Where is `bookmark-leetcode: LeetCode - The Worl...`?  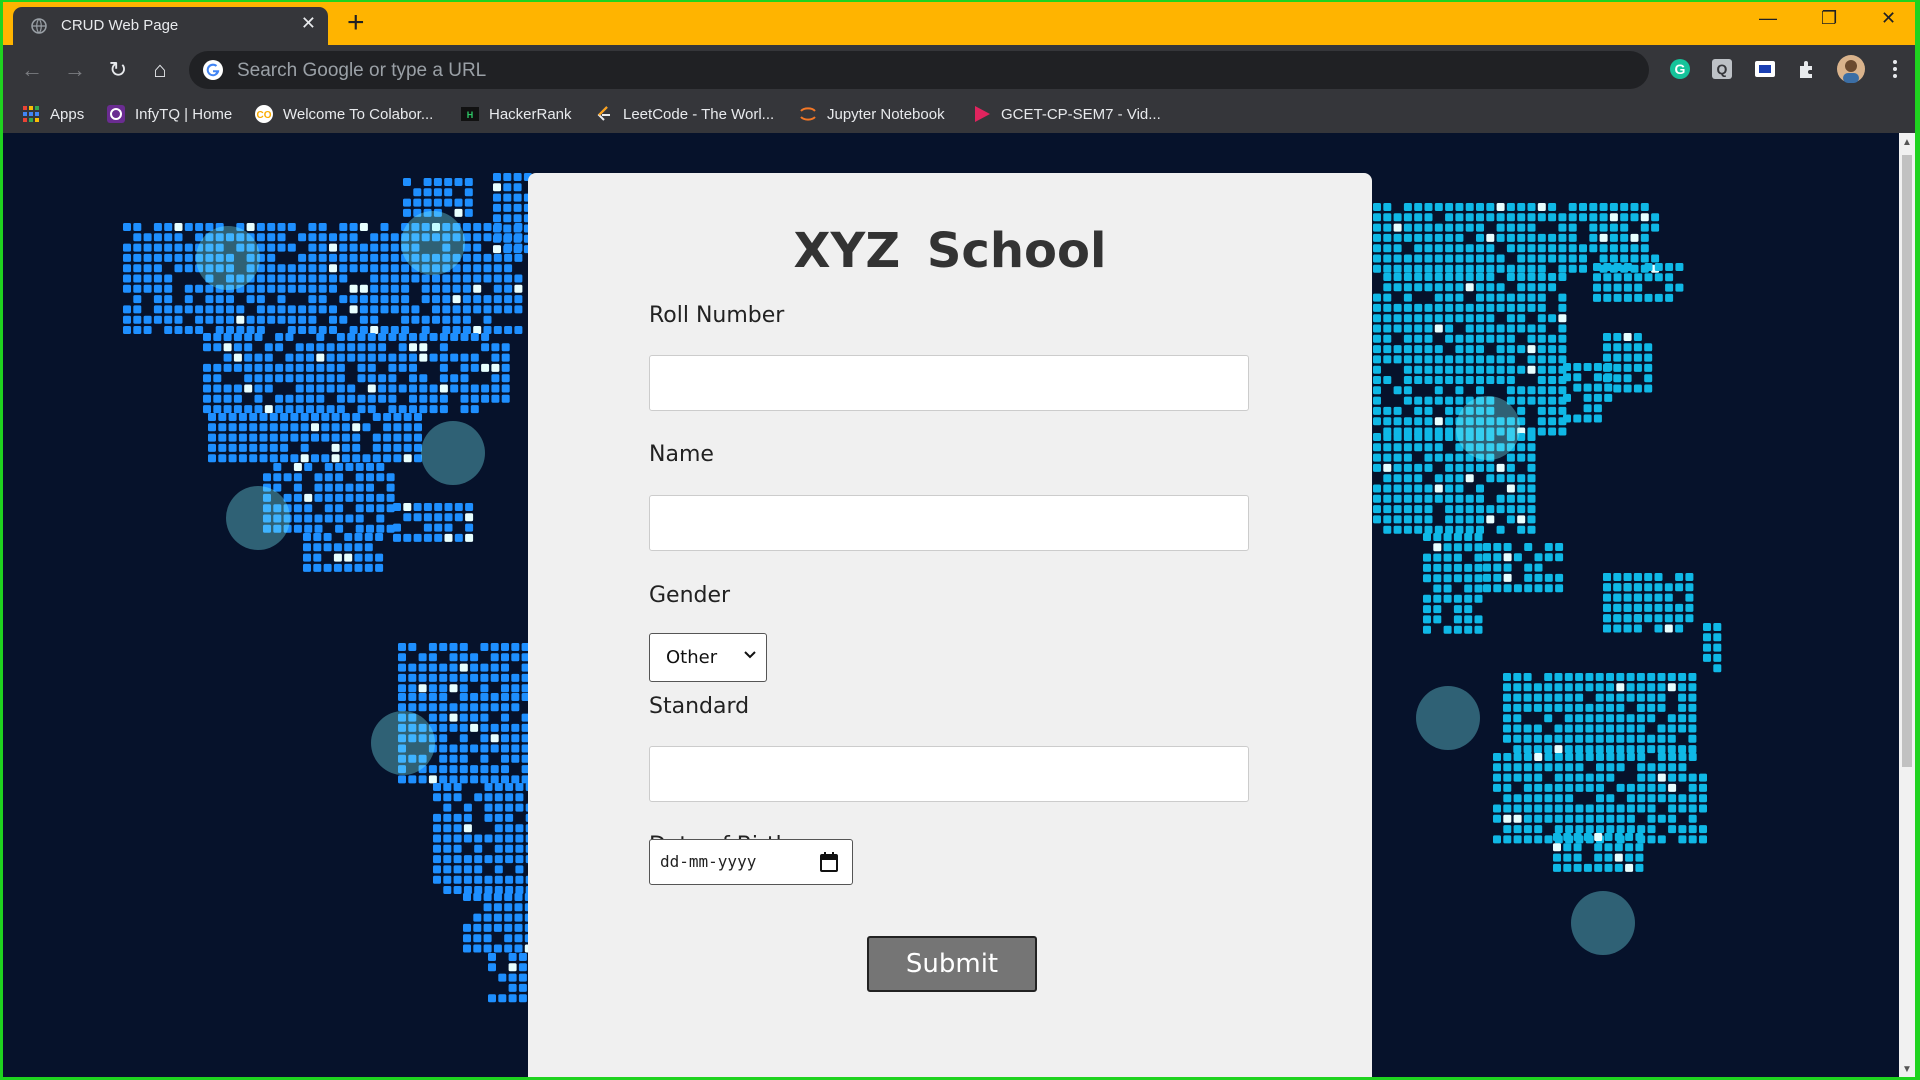 bookmark-leetcode: LeetCode - The Worl... is located at coordinates (684, 114).